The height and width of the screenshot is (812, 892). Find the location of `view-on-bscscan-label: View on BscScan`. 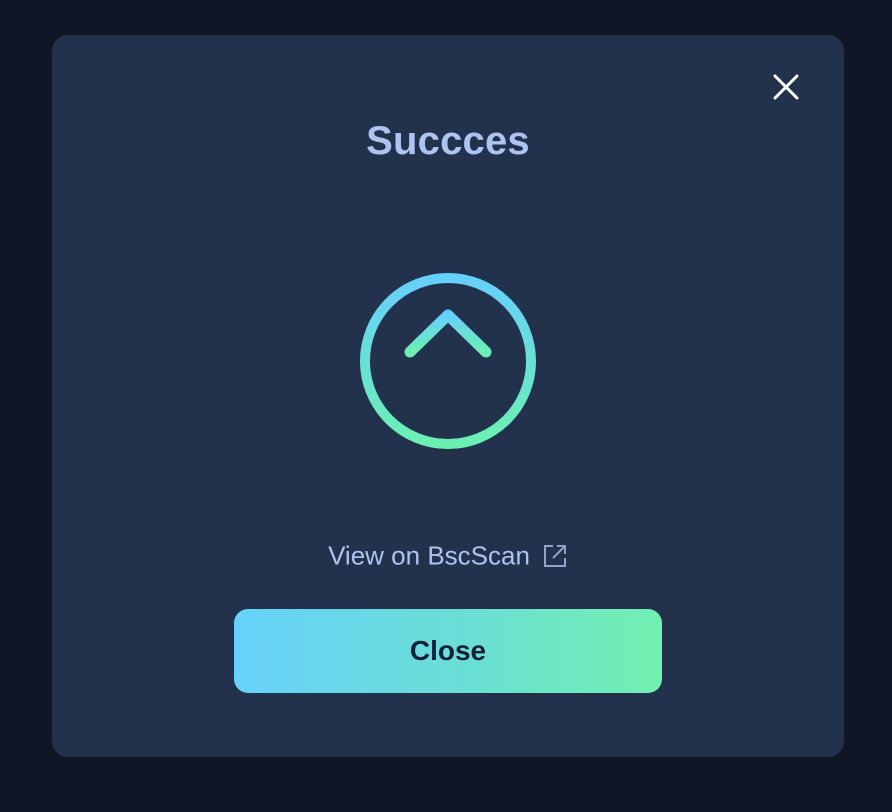

view-on-bscscan-label: View on BscScan is located at coordinates (429, 555).